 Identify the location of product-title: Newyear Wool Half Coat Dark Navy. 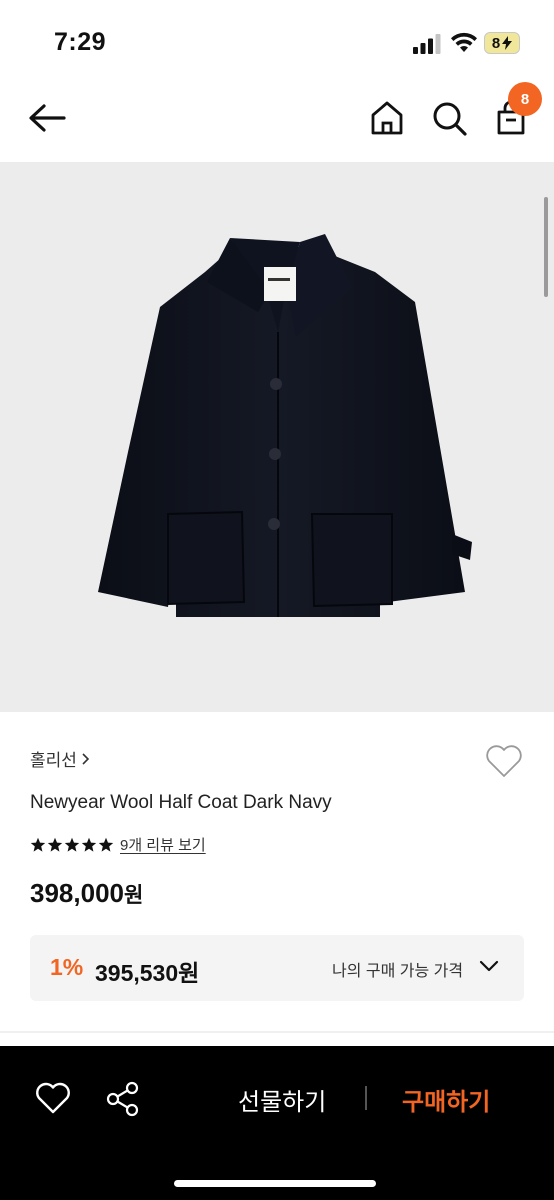
(181, 802).